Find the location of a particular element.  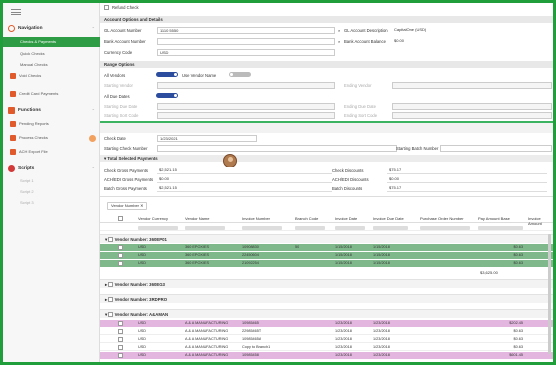

sidebar-section-functions: Functions ⌃ is located at coordinates (51, 110).